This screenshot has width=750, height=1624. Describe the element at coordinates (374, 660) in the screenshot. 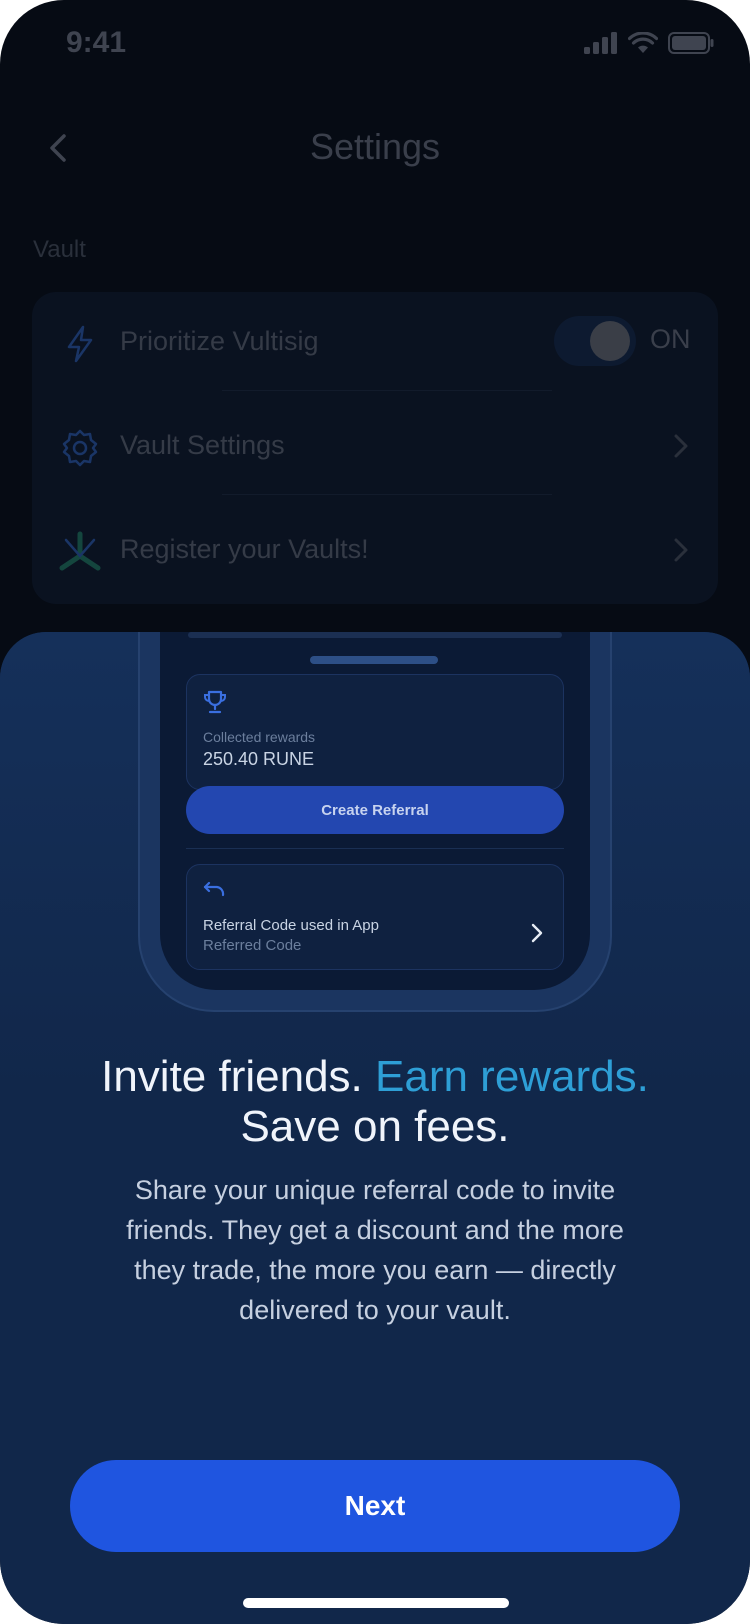

I see `sheet-handle` at that location.